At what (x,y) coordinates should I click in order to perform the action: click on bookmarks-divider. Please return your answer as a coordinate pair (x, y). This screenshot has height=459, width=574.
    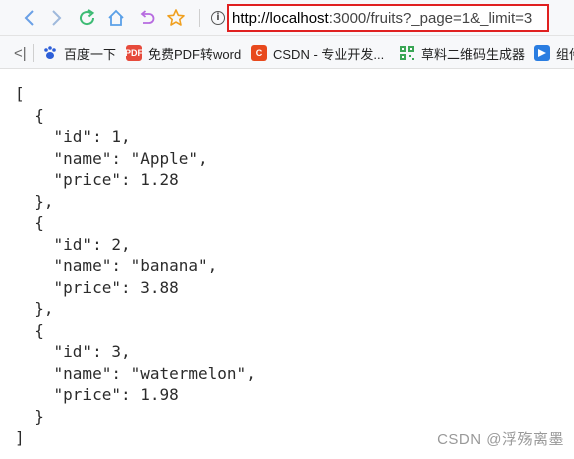
    Looking at the image, I should click on (33, 53).